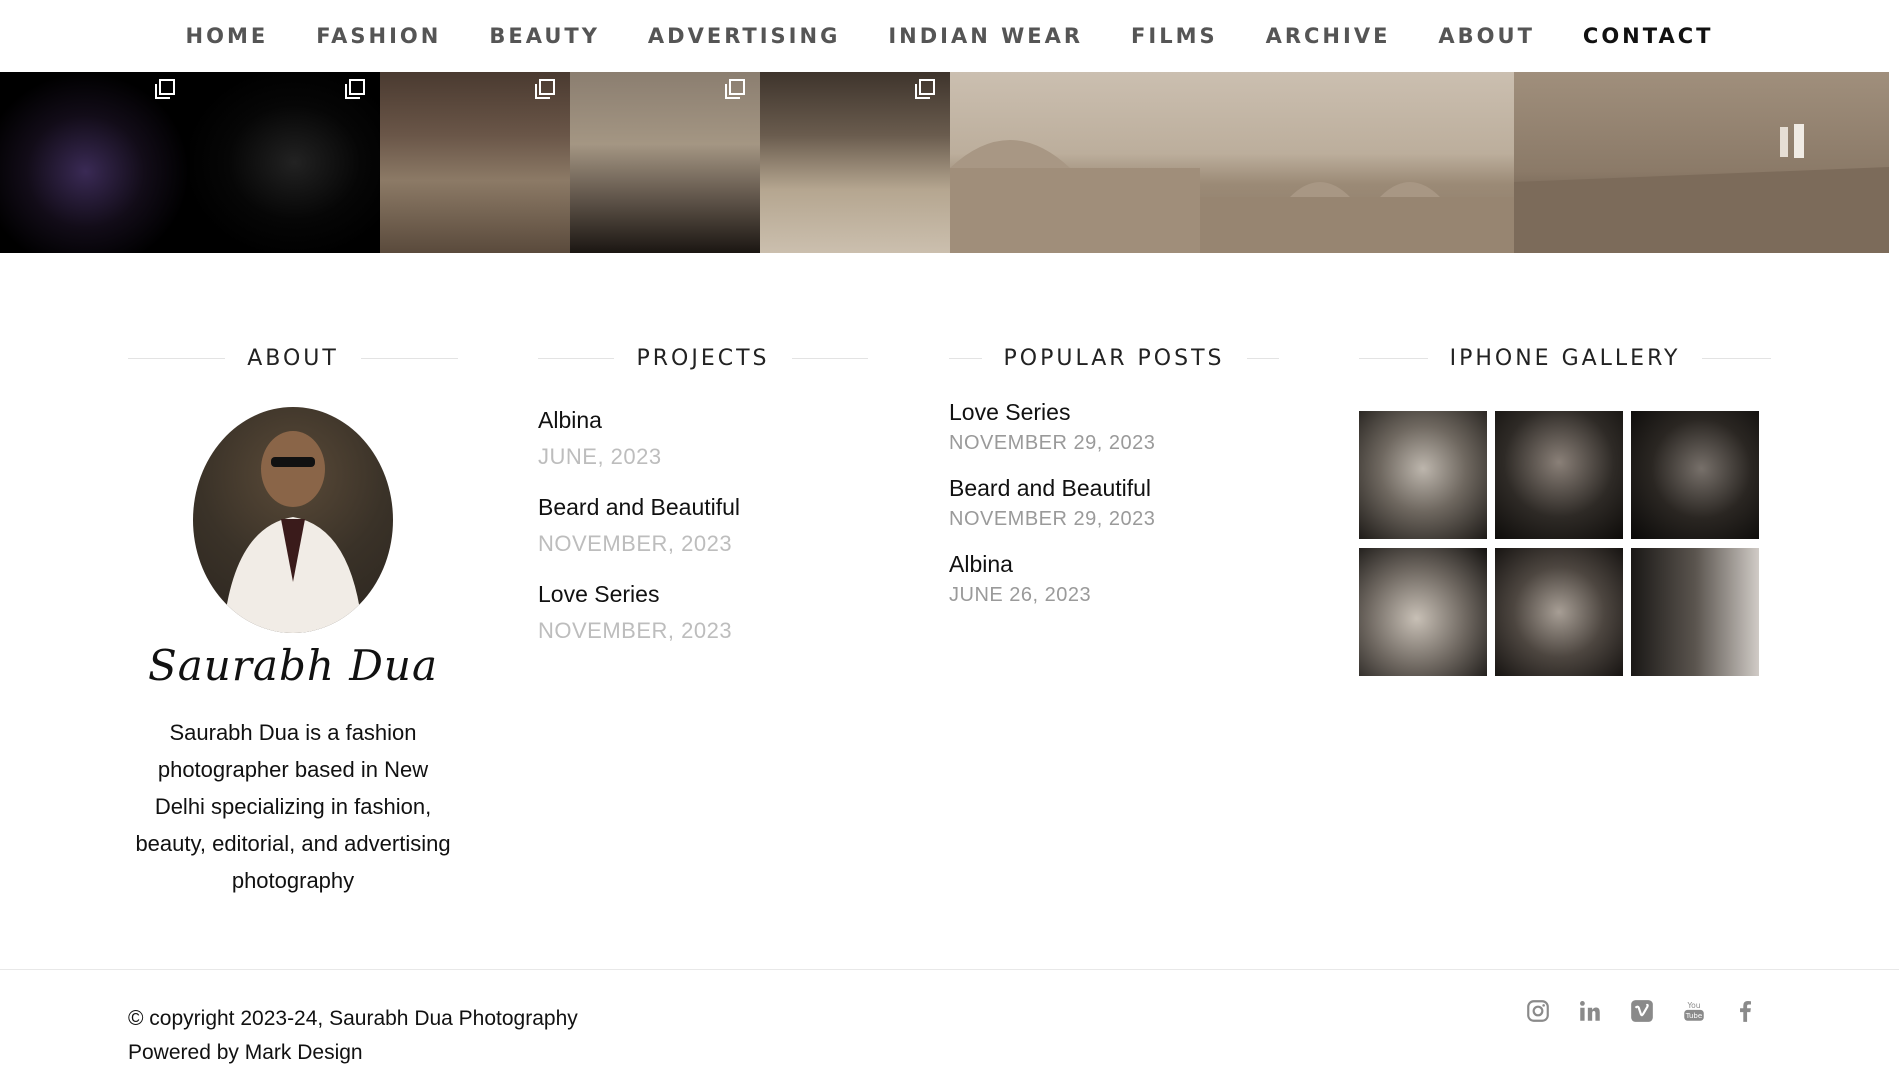 Image resolution: width=1899 pixels, height=1080 pixels. What do you see at coordinates (703, 594) in the screenshot?
I see `project-link: Love Series` at bounding box center [703, 594].